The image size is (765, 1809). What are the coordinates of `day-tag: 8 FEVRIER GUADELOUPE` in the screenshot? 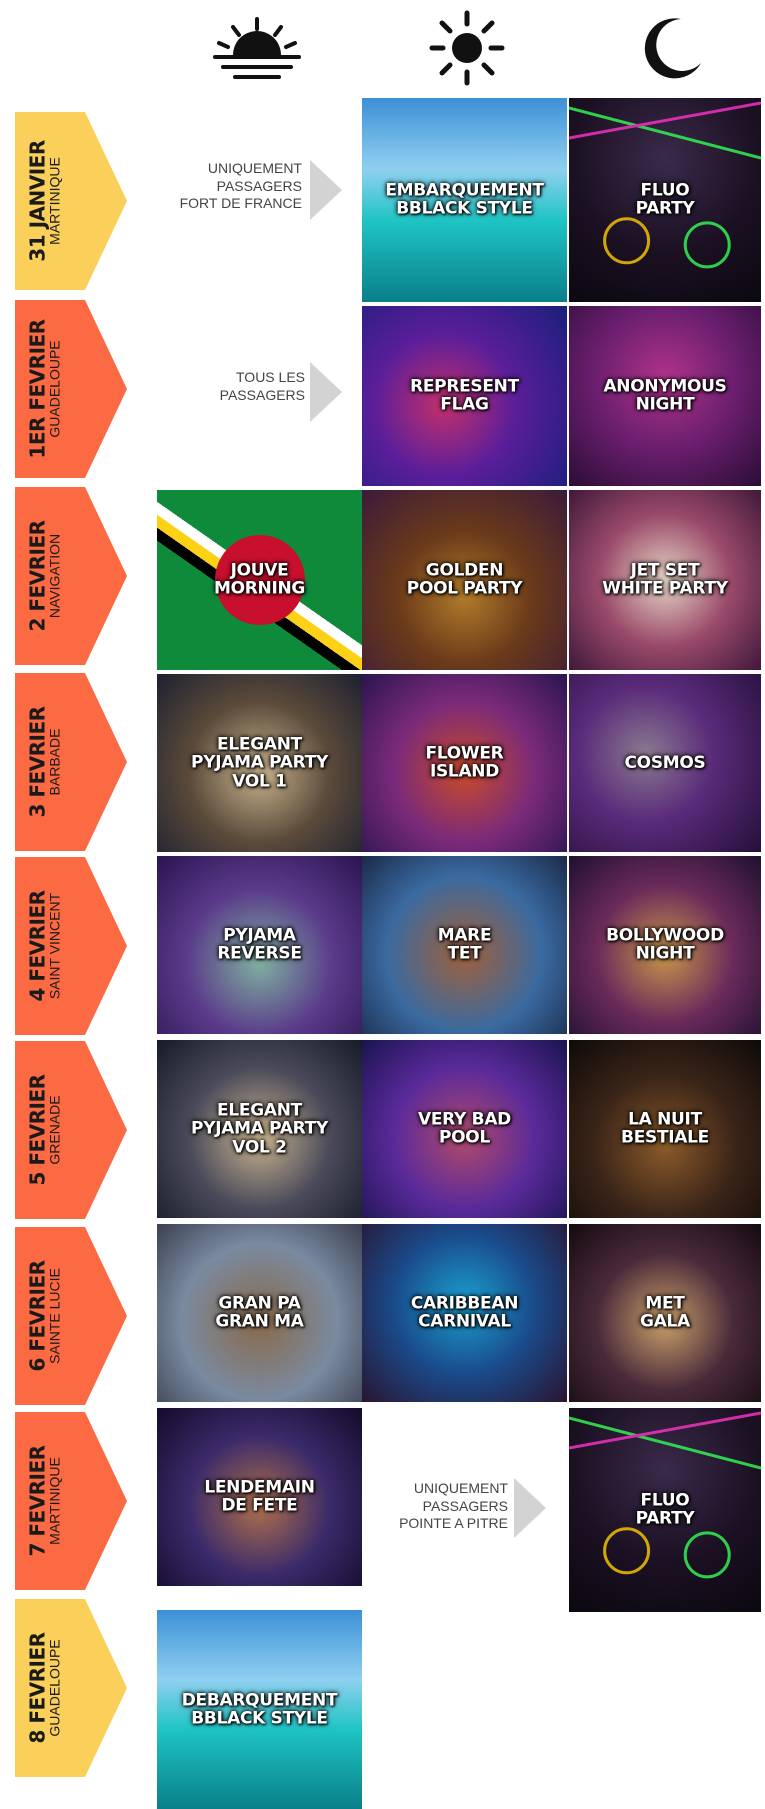 It's located at (71, 1688).